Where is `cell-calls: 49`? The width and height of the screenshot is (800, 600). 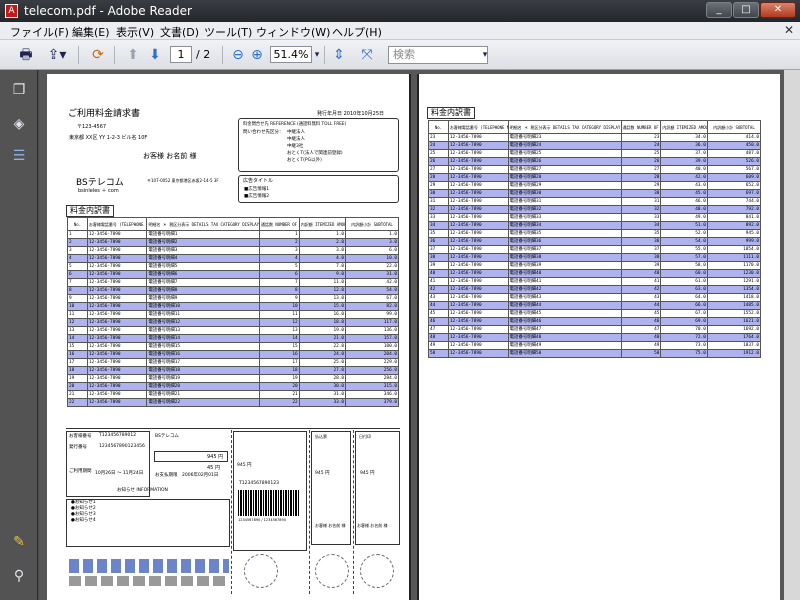
cell-calls: 49 is located at coordinates (641, 345).